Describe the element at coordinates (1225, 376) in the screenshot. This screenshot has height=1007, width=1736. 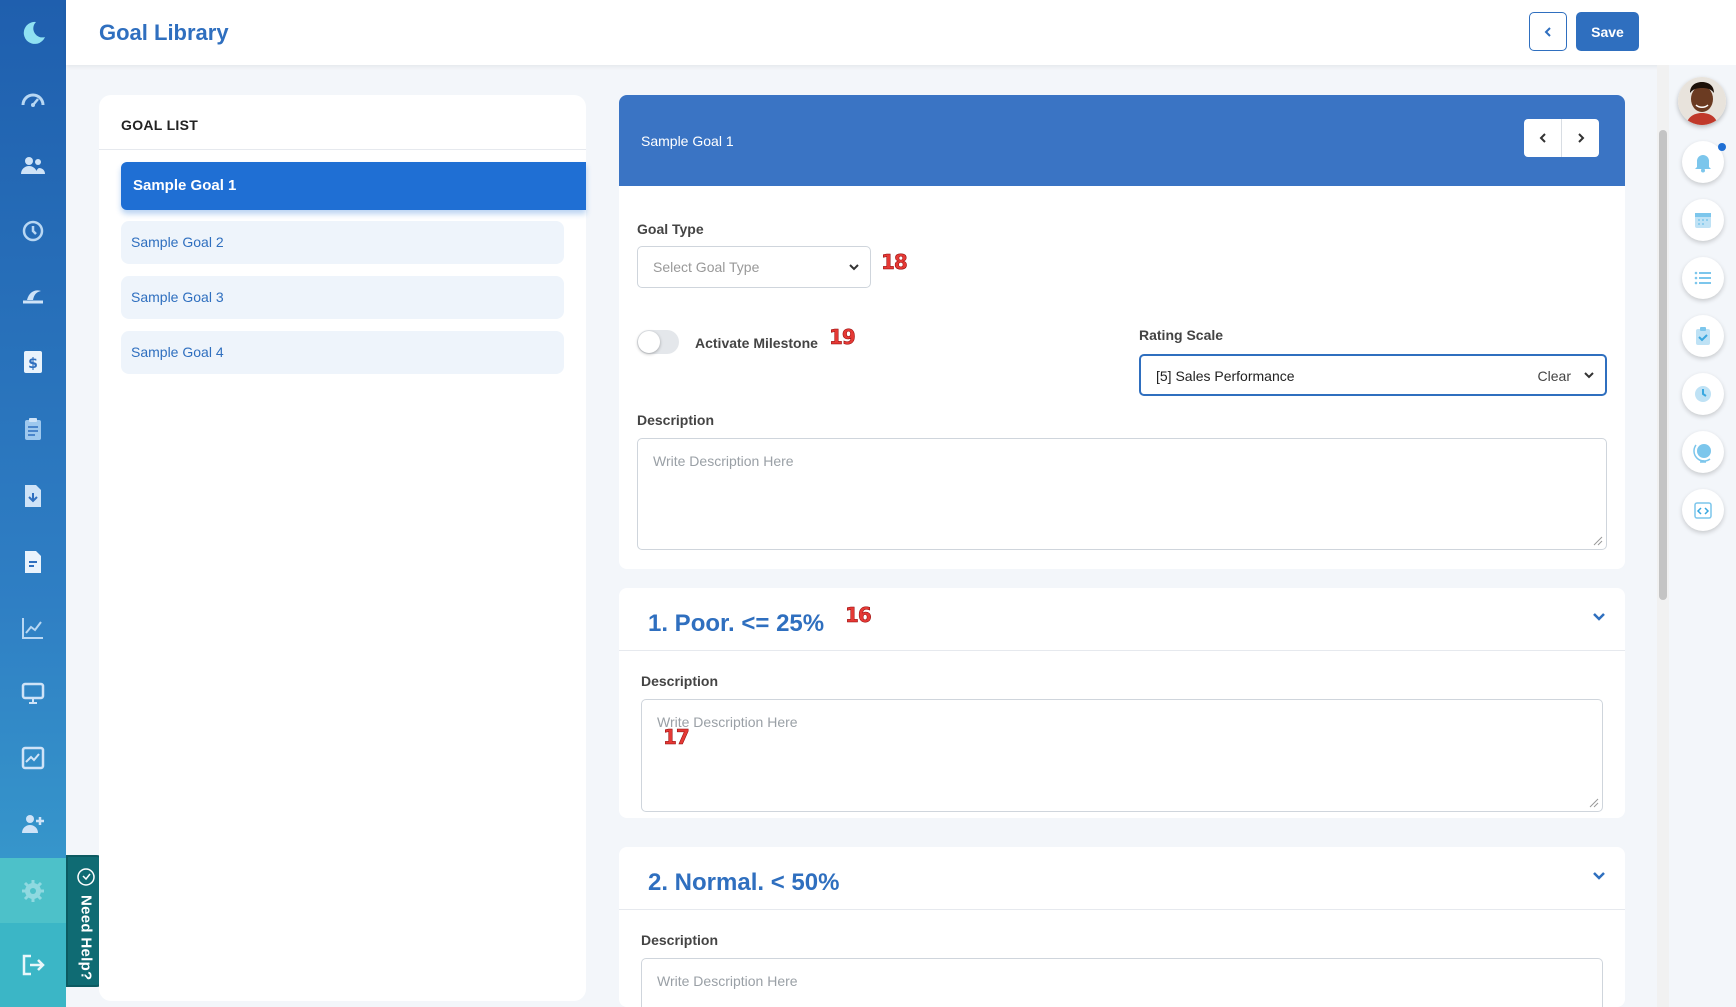
I see `rating-scale-value: [5] Sales Performance` at that location.